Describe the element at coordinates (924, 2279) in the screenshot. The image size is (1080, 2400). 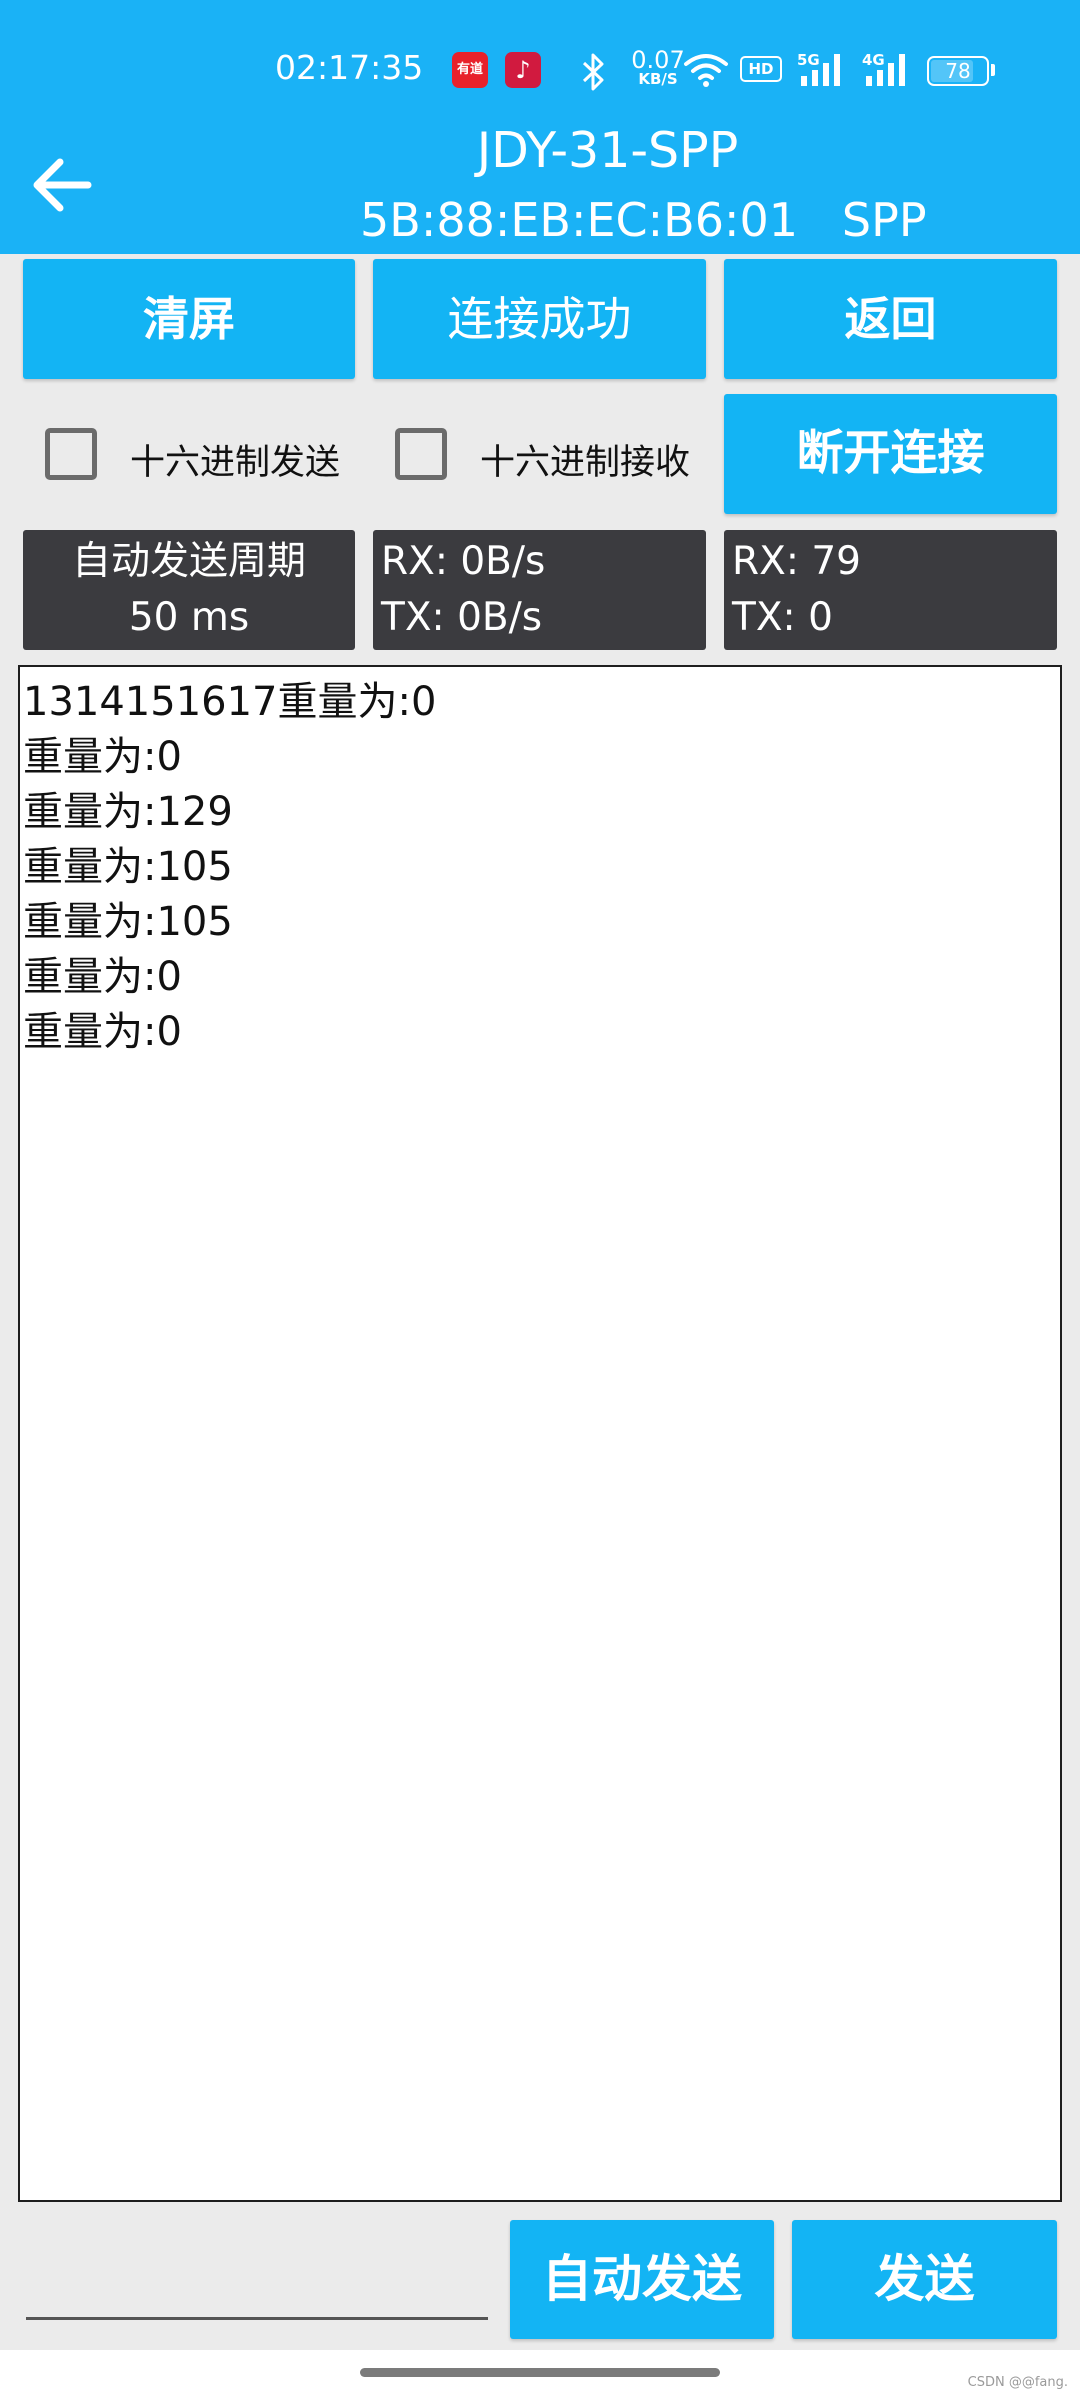
I see `send-button: 发送` at that location.